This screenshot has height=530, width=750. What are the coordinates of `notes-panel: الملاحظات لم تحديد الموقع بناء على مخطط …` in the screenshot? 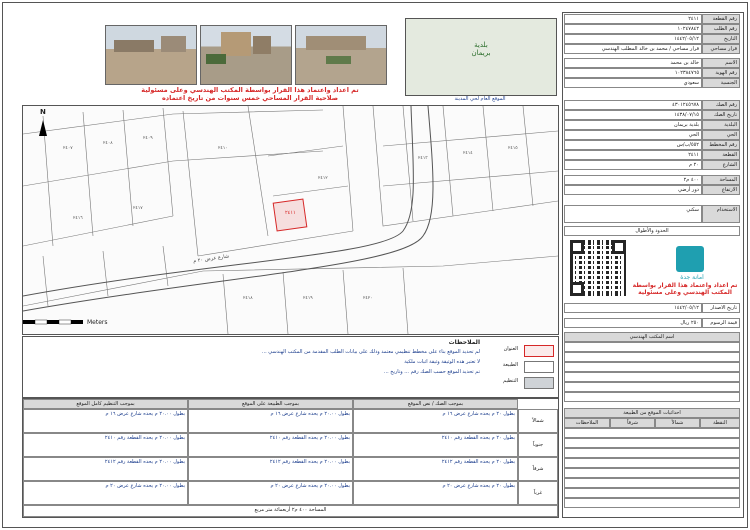 It's located at (290, 367).